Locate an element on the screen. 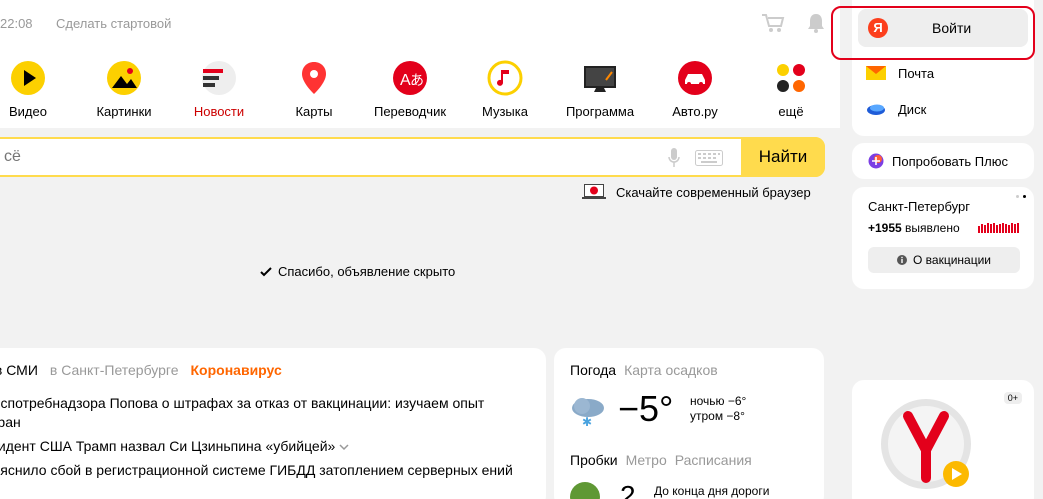  service-music: Музыка is located at coordinates (505, 89).